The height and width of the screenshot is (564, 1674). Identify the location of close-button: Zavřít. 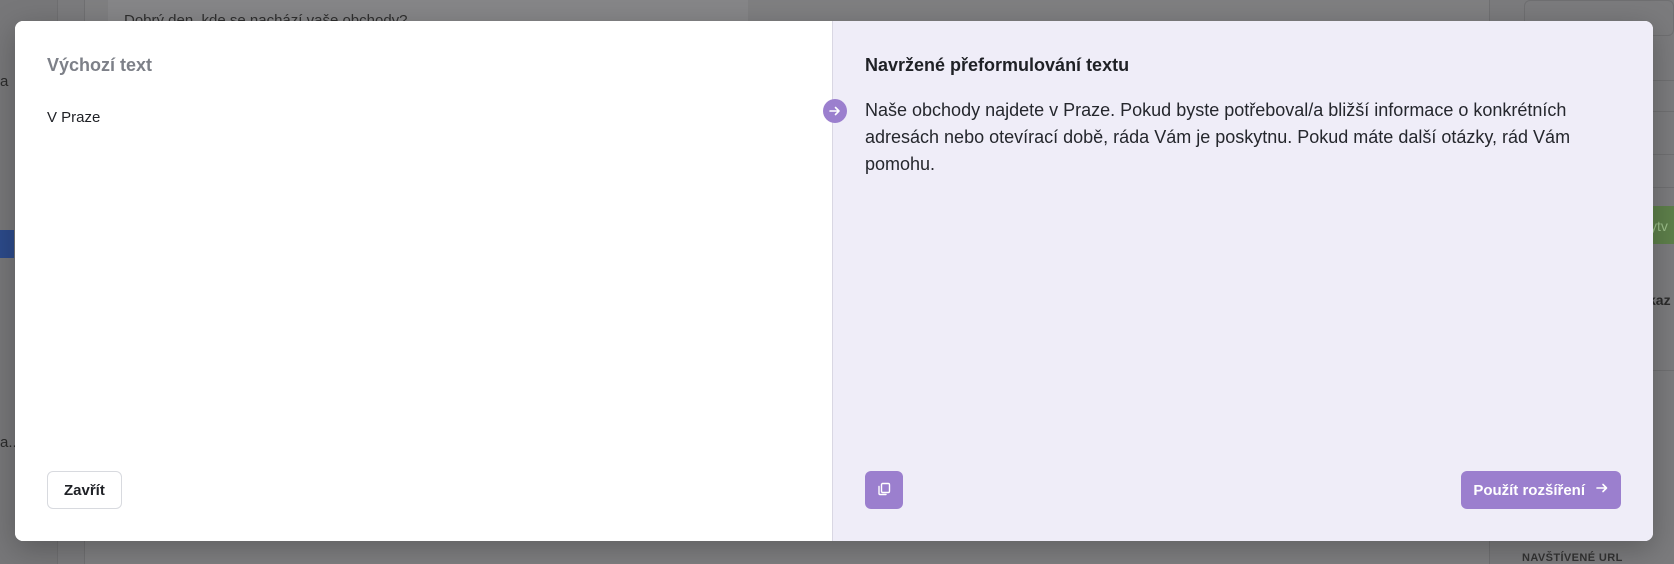
(84, 490).